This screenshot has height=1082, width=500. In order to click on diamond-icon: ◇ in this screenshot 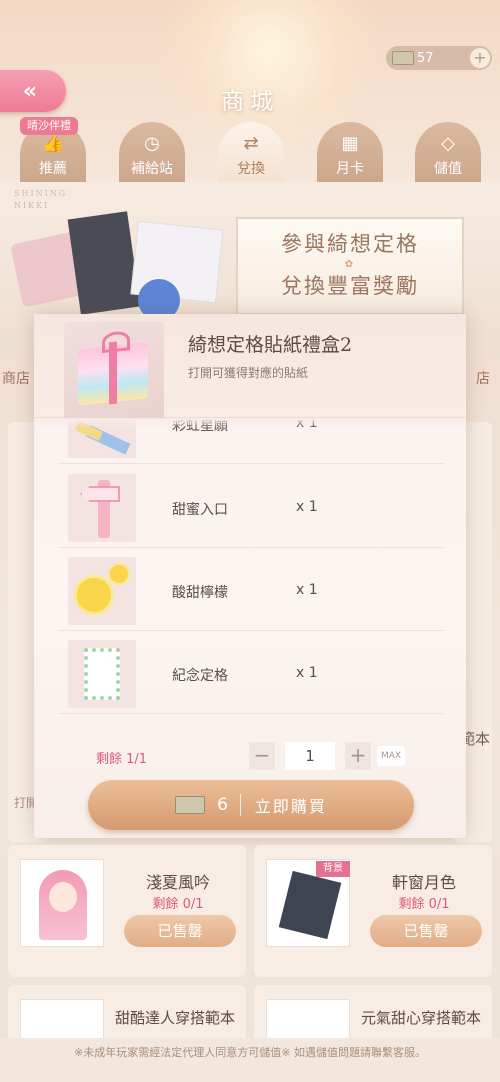, I will do `click(448, 143)`.